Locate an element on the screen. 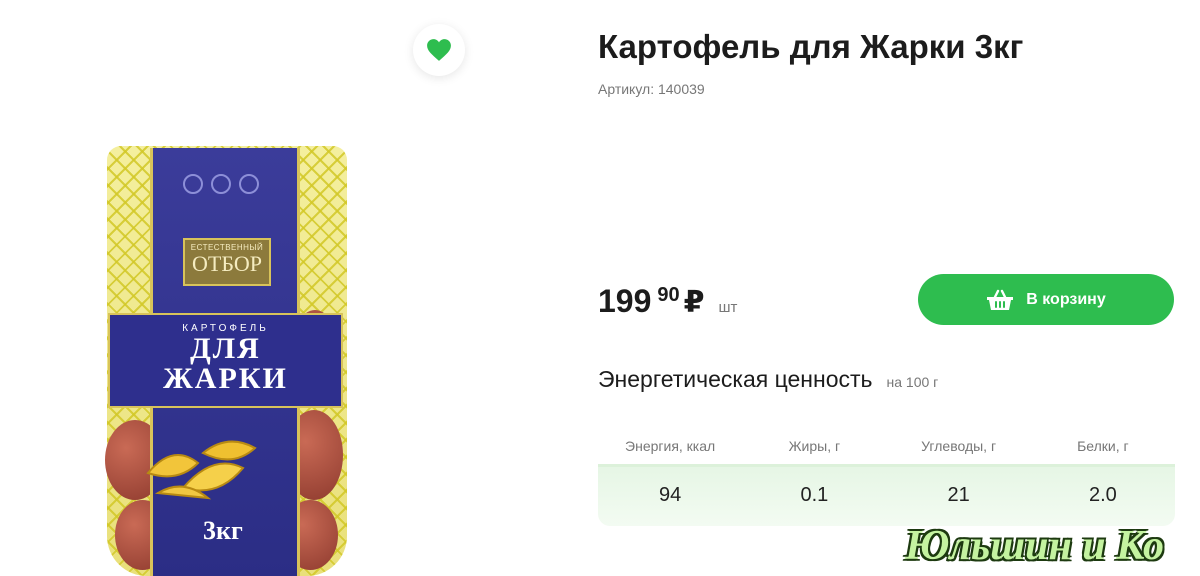 The width and height of the screenshot is (1200, 576). basket-icon is located at coordinates (1000, 299).